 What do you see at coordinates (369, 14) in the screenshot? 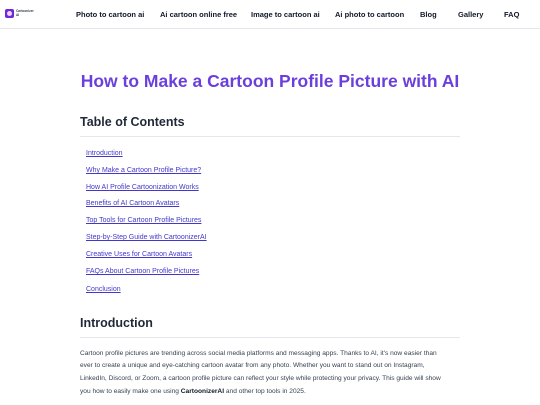
I see `nav-link-ai-photo-to-cartoon: Ai photo to cartoon` at bounding box center [369, 14].